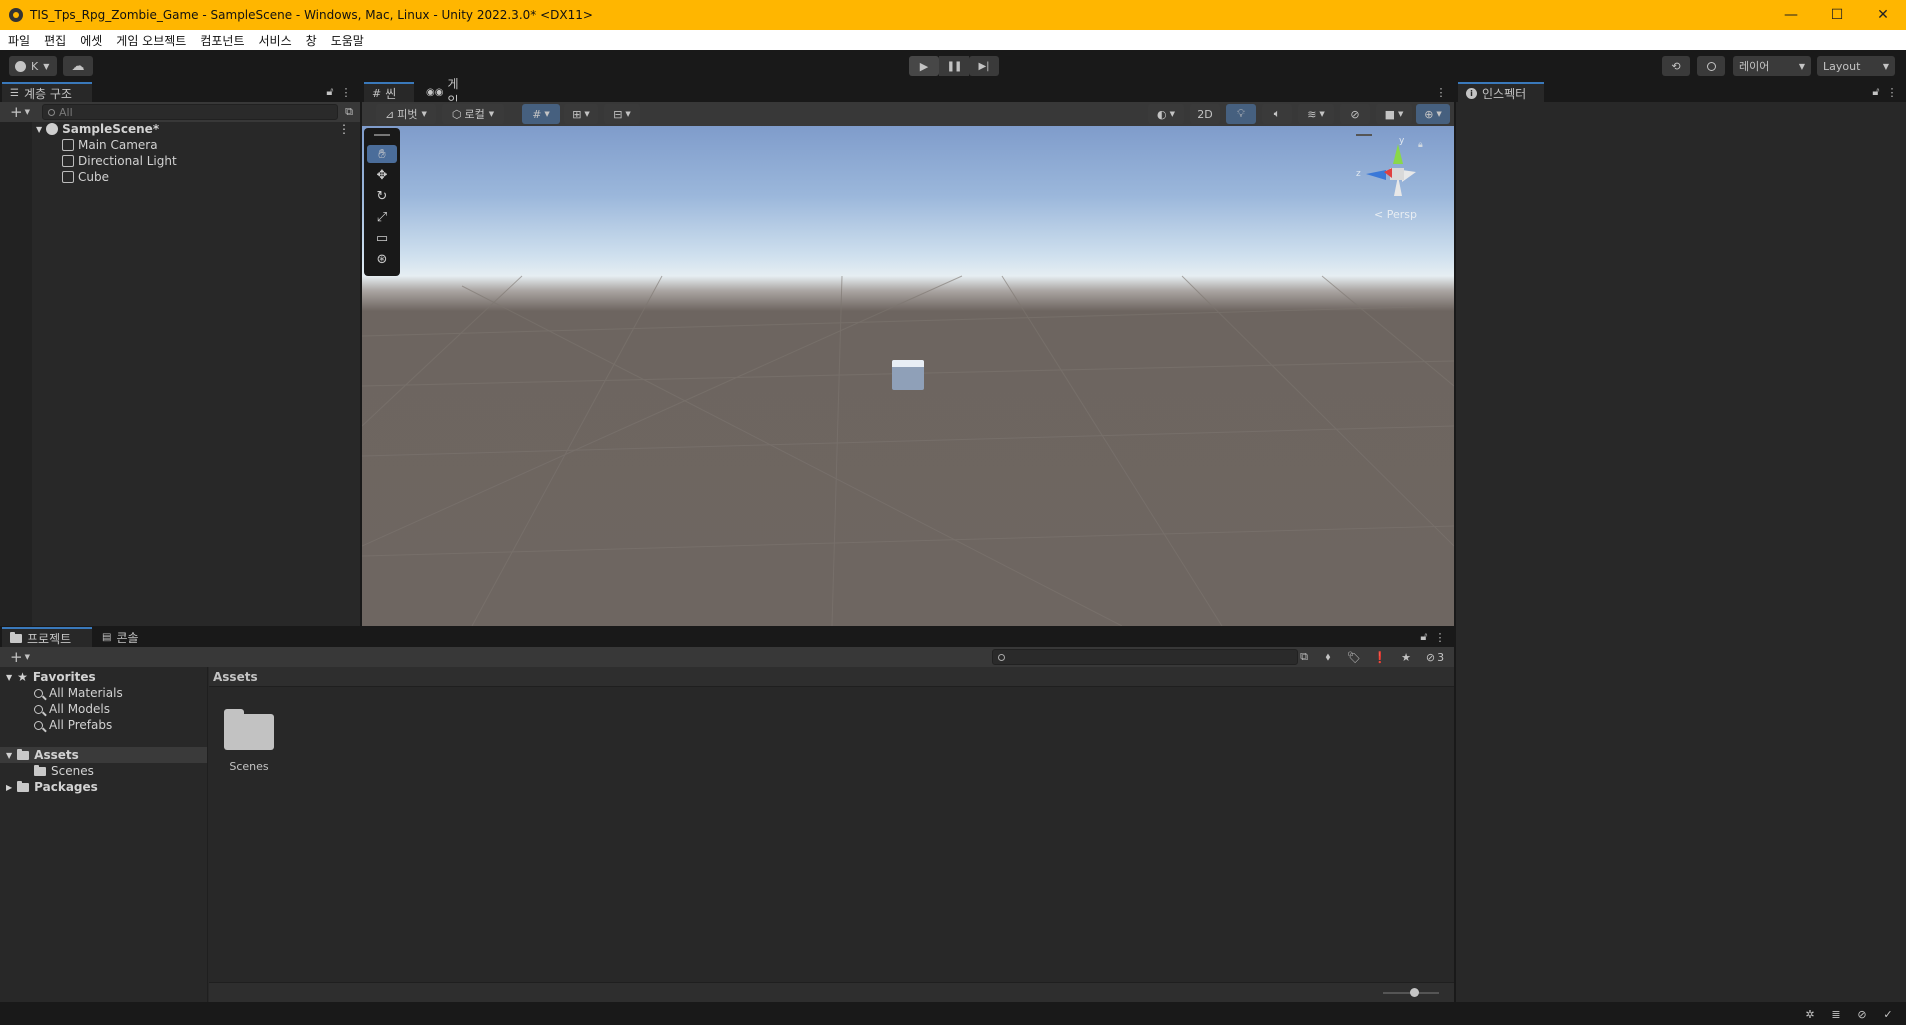 This screenshot has width=1906, height=1025. I want to click on warning-icon: ❗, so click(1380, 657).